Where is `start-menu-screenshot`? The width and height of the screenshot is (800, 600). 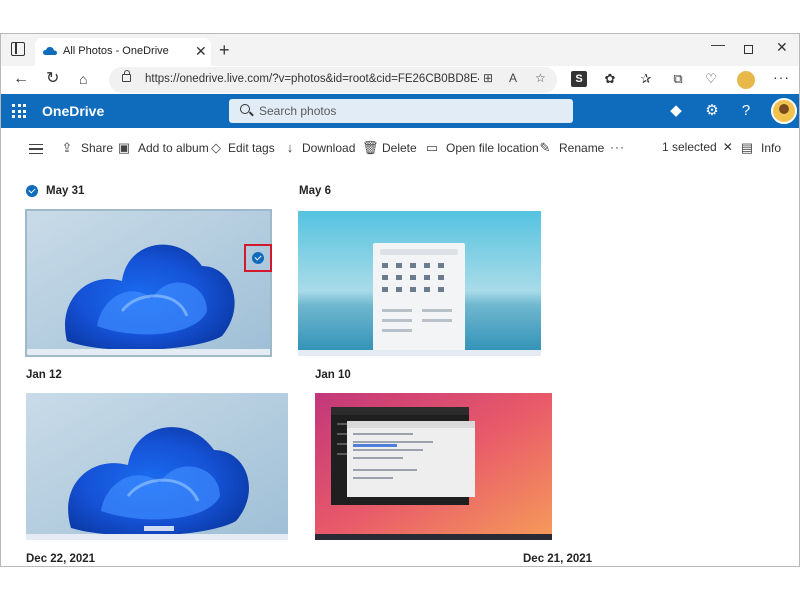
start-menu-screenshot is located at coordinates (419, 283).